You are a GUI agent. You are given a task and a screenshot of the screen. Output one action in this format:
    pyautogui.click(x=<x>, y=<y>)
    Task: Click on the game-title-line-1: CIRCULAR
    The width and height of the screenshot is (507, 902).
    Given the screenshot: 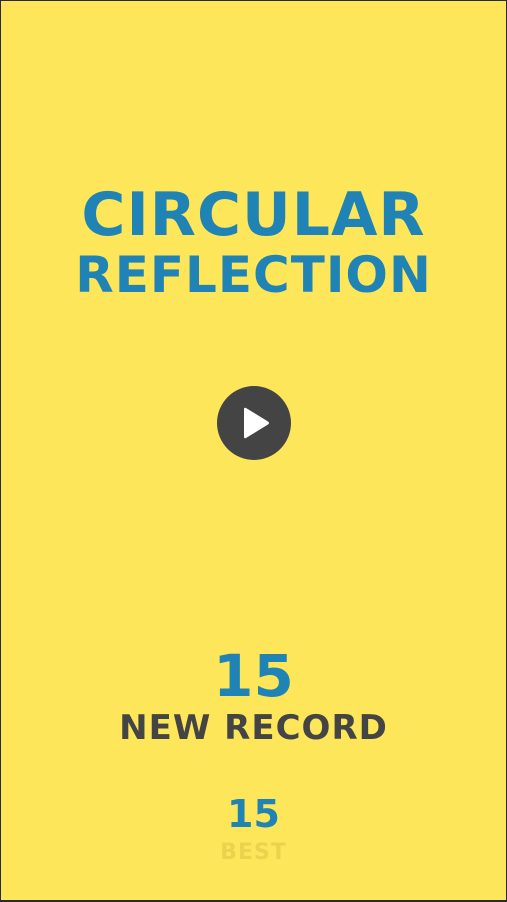 What is the action you would take?
    pyautogui.click(x=253, y=215)
    